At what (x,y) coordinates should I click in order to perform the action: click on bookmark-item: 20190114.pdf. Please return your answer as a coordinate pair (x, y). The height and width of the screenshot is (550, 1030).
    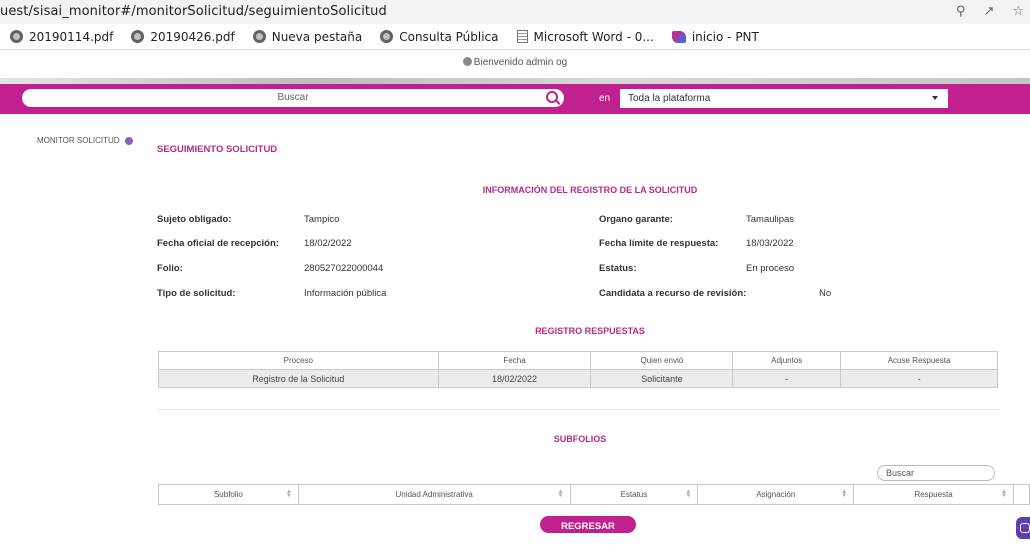
    Looking at the image, I should click on (61, 37).